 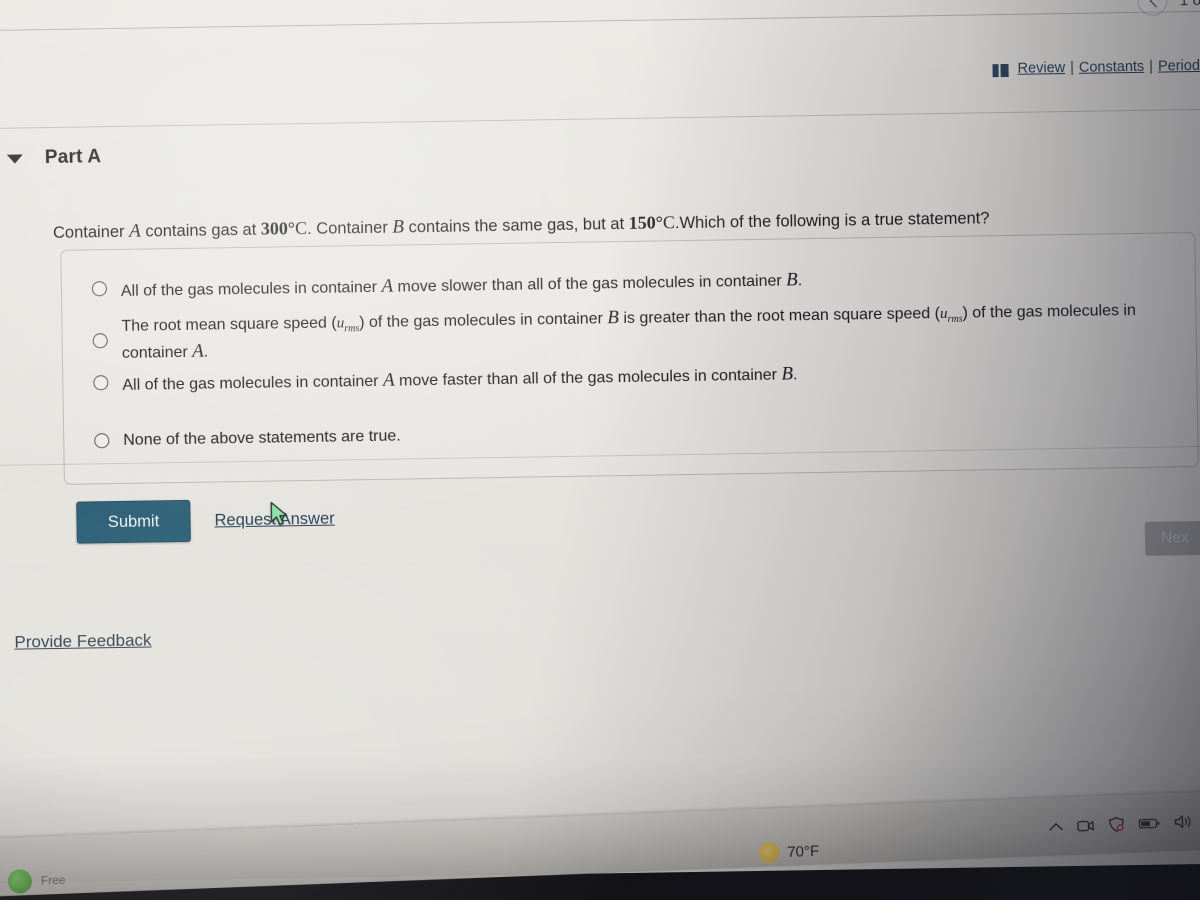 What do you see at coordinates (36, 881) in the screenshot?
I see `taskbar-left-app: Free` at bounding box center [36, 881].